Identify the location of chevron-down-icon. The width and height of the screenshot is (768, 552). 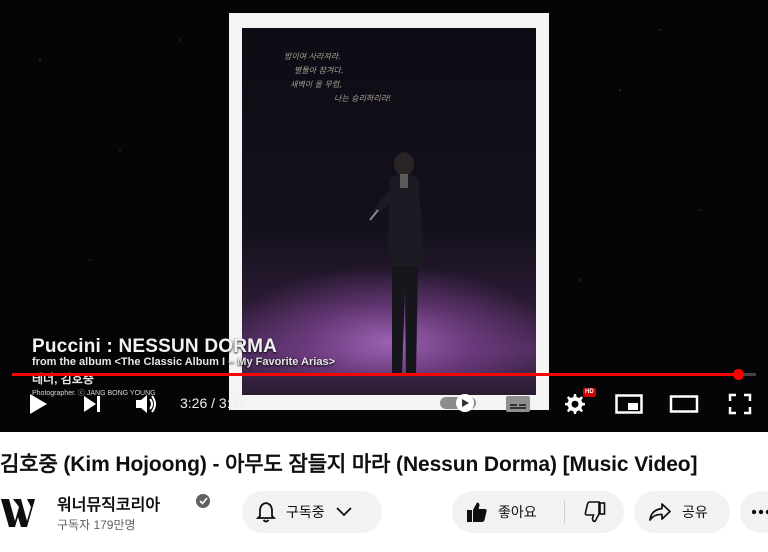
(344, 512).